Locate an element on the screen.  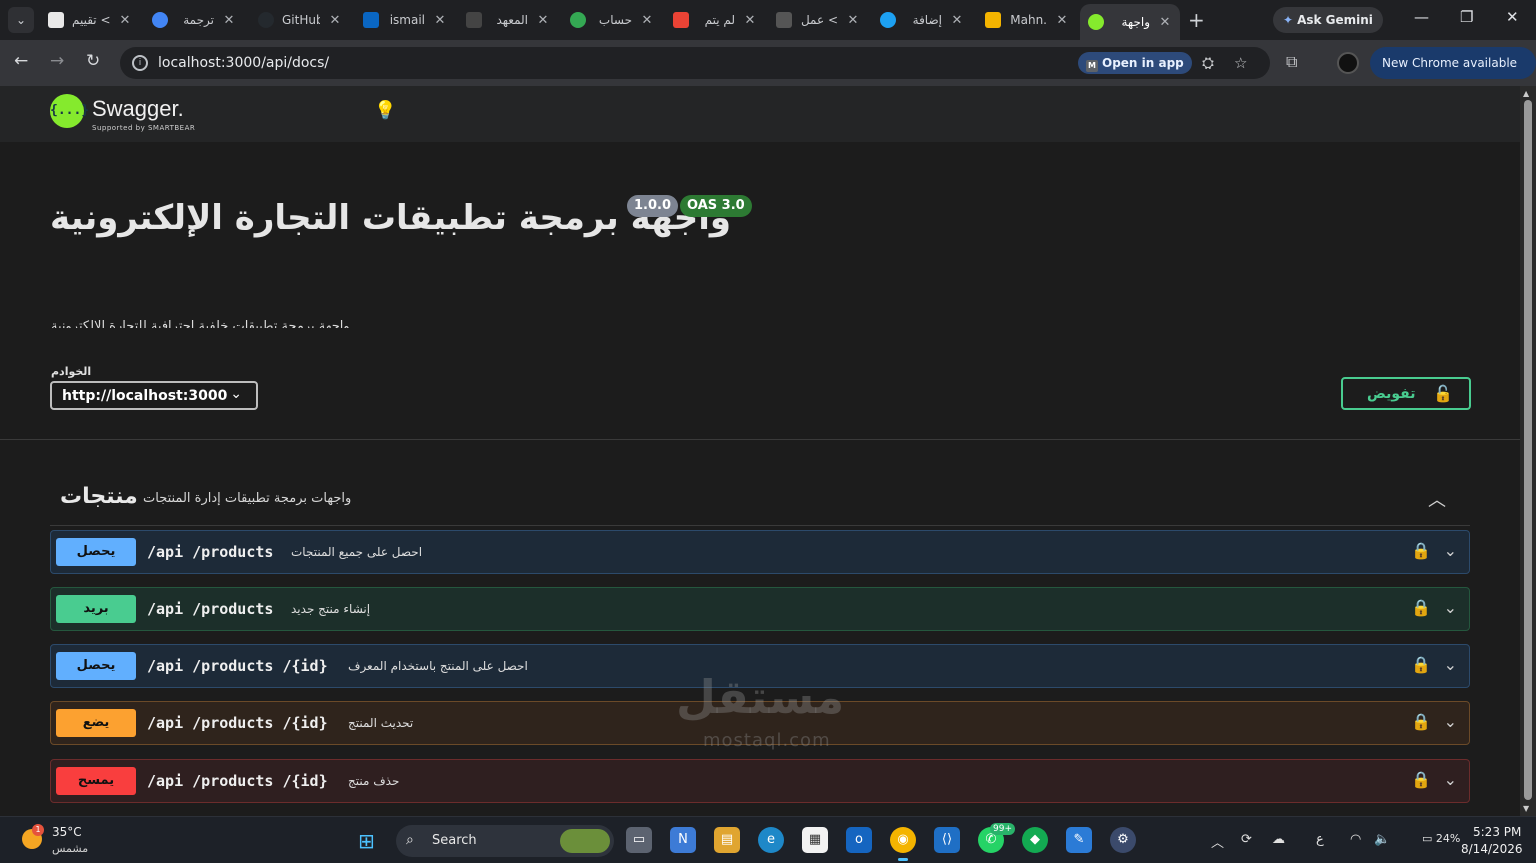
weather-condition: مشمس is located at coordinates (70, 848).